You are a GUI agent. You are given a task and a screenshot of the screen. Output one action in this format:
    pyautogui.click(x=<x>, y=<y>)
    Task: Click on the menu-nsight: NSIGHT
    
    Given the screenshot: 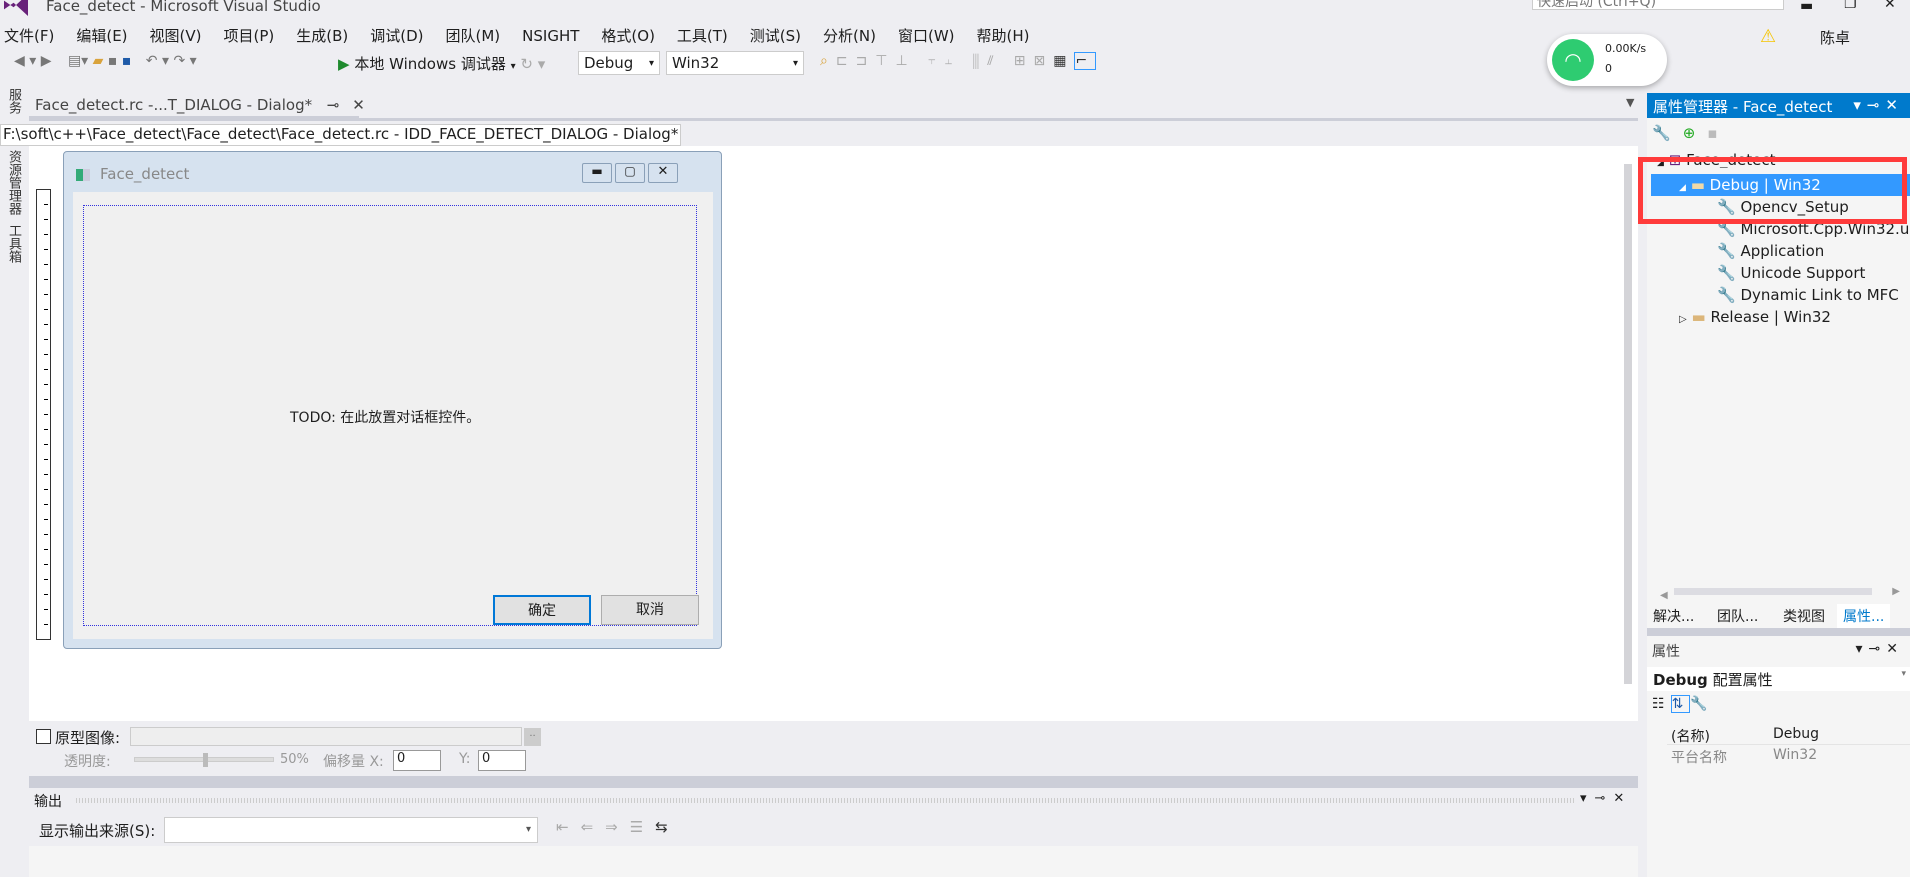 What is the action you would take?
    pyautogui.click(x=550, y=36)
    